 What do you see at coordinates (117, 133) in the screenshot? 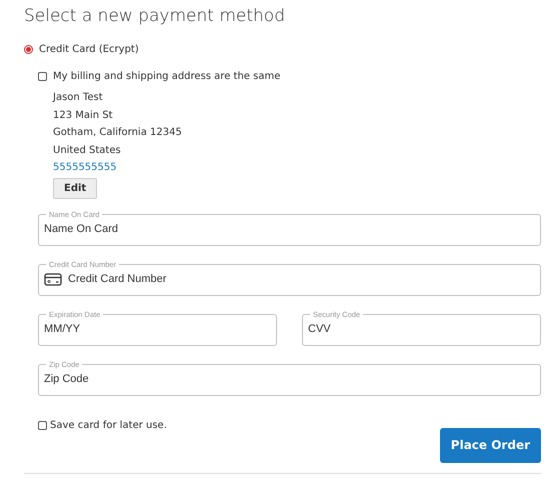
I see `address-line: Gotham, California 12345` at bounding box center [117, 133].